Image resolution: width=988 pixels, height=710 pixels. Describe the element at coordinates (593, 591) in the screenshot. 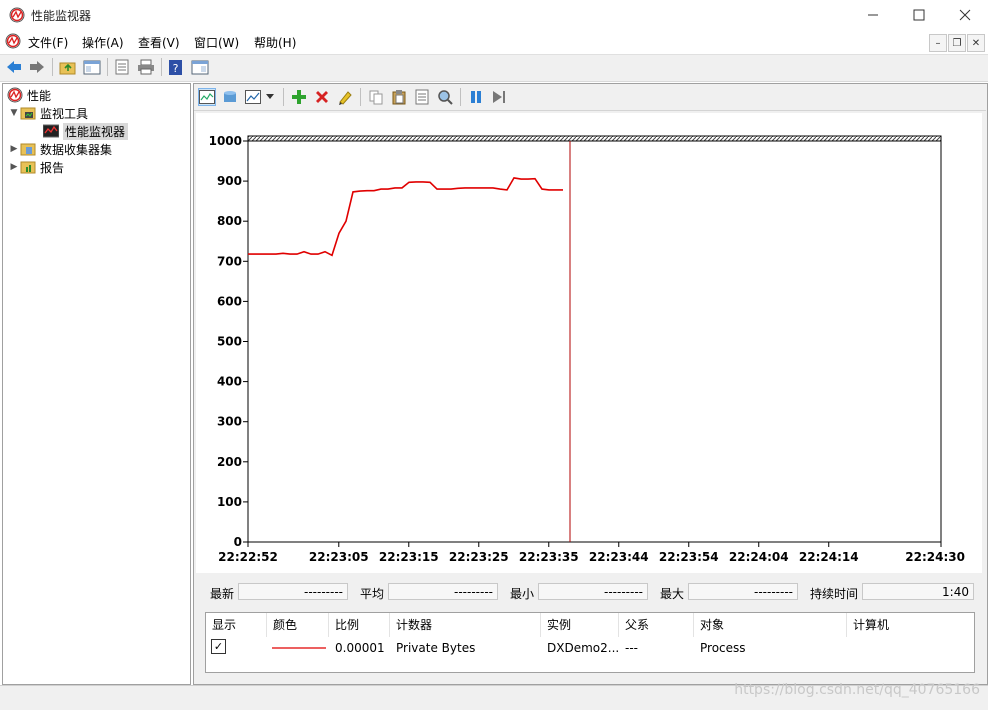

I see `stat-min-value: ---------` at that location.